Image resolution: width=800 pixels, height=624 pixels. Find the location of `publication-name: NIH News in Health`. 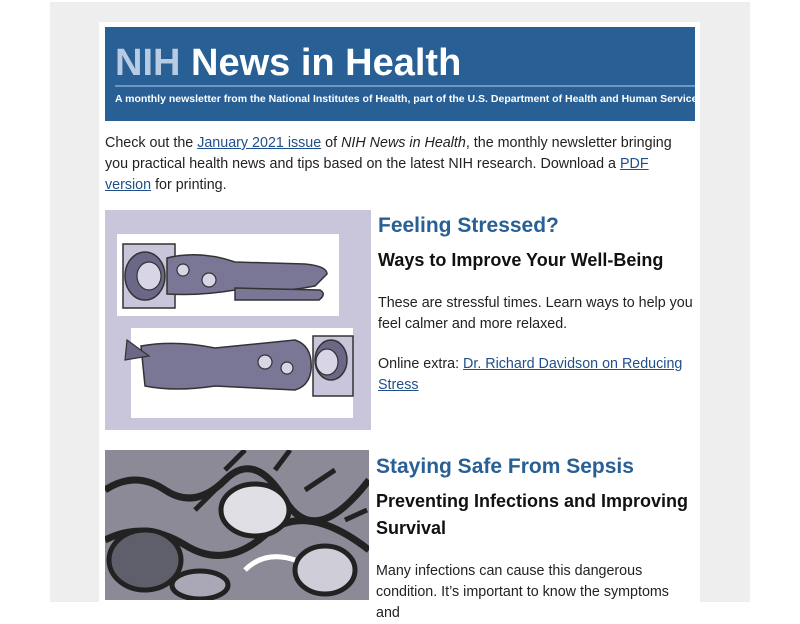

publication-name: NIH News in Health is located at coordinates (403, 143).